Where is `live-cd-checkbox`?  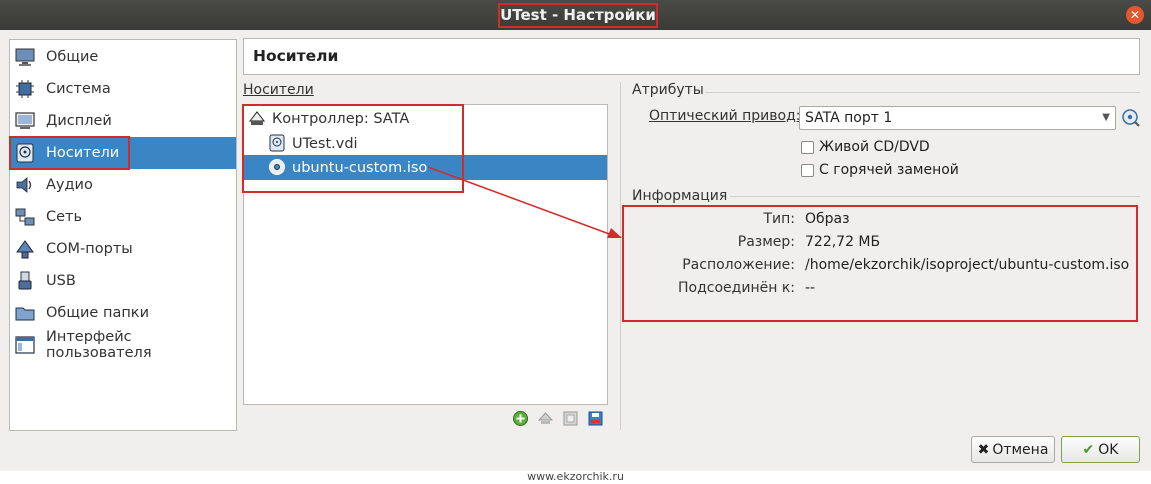 live-cd-checkbox is located at coordinates (807, 147).